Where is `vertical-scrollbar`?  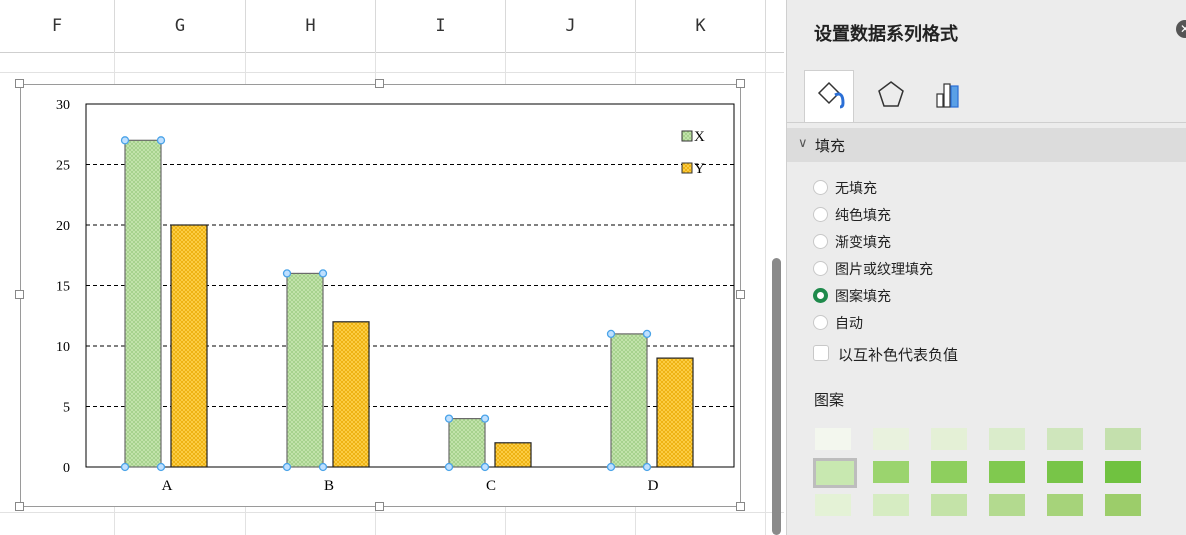
vertical-scrollbar is located at coordinates (776, 396).